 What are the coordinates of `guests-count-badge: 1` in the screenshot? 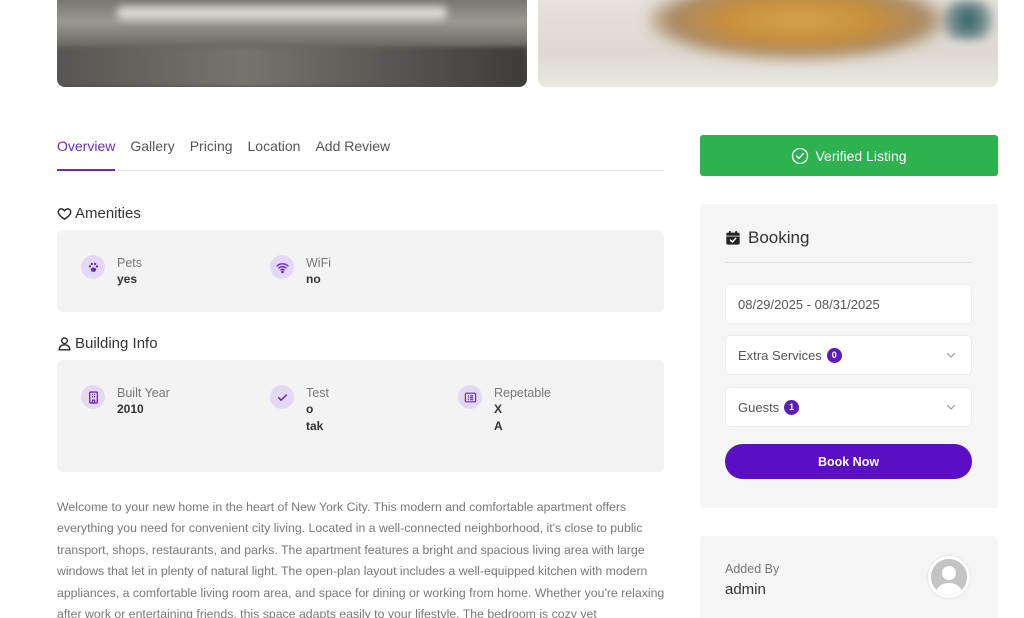 It's located at (792, 407).